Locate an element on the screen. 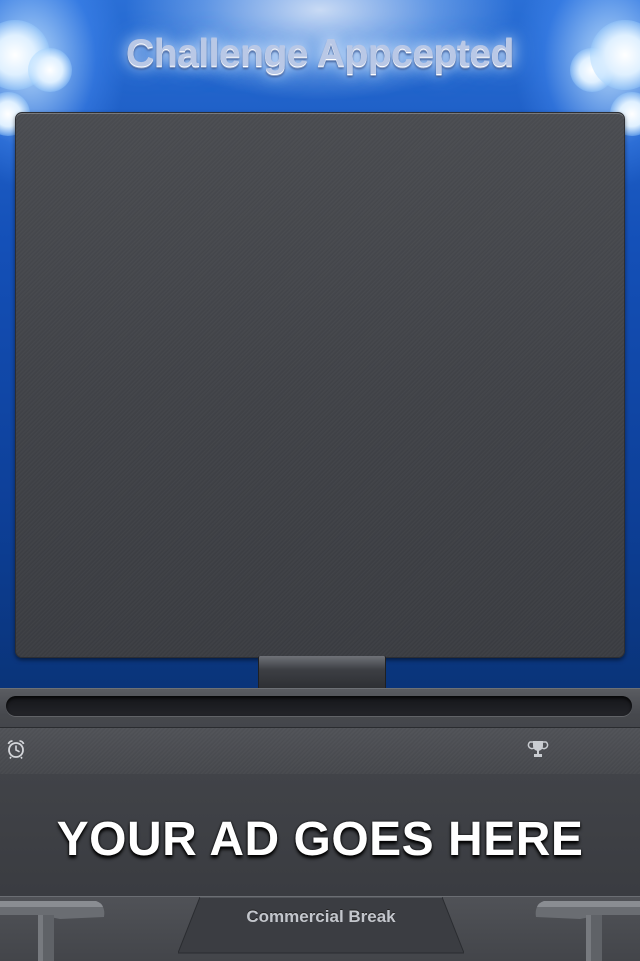 The width and height of the screenshot is (640, 961). ad-banner: YOUR AD GOES HERE is located at coordinates (320, 835).